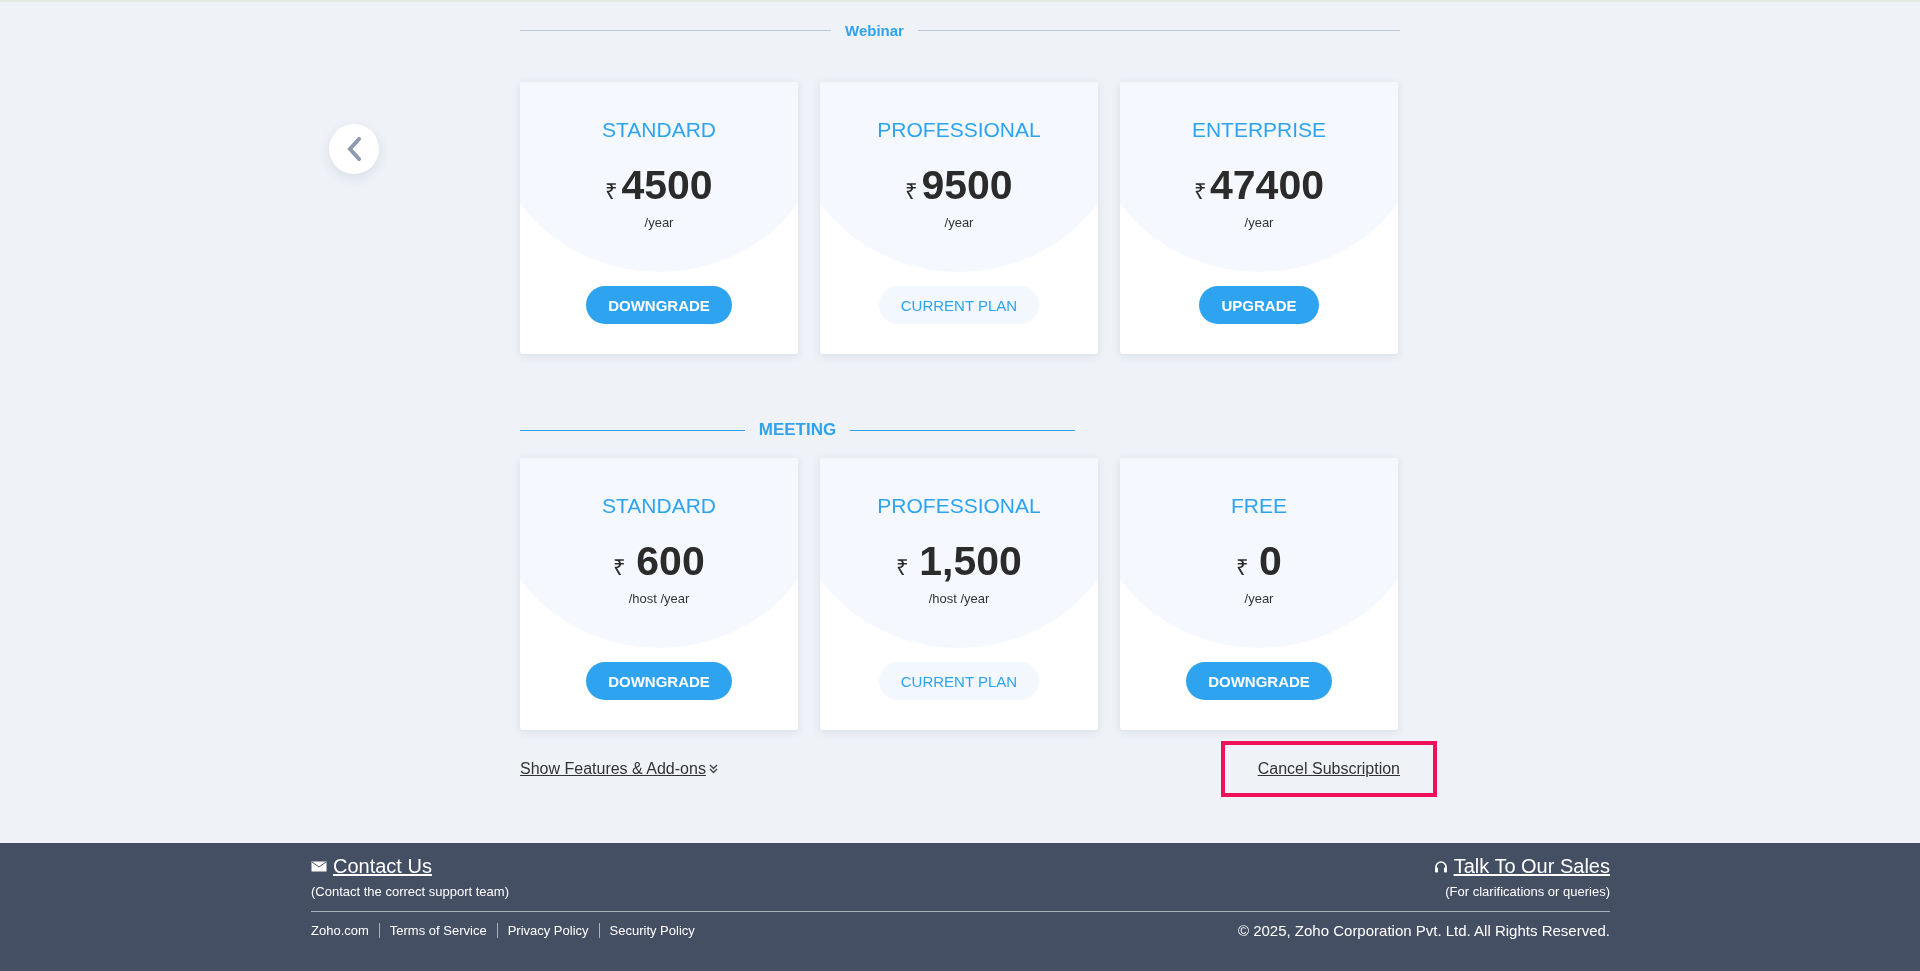  Describe the element at coordinates (1270, 561) in the screenshot. I see `plan-price: 0` at that location.